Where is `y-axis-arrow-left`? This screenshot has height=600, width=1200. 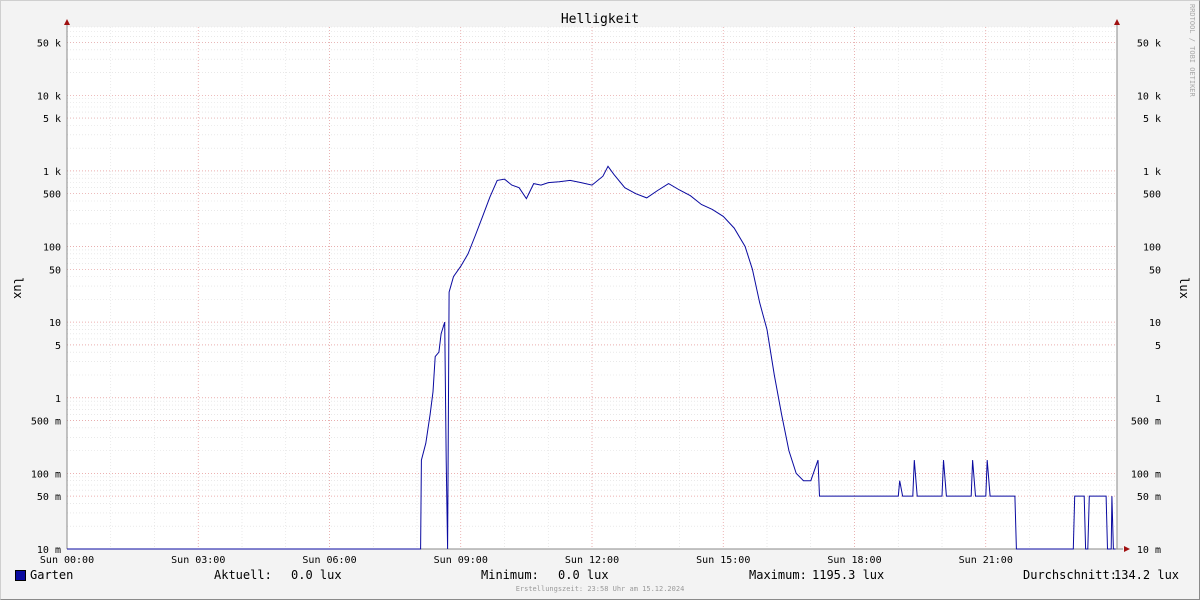
y-axis-arrow-left is located at coordinates (67, 22).